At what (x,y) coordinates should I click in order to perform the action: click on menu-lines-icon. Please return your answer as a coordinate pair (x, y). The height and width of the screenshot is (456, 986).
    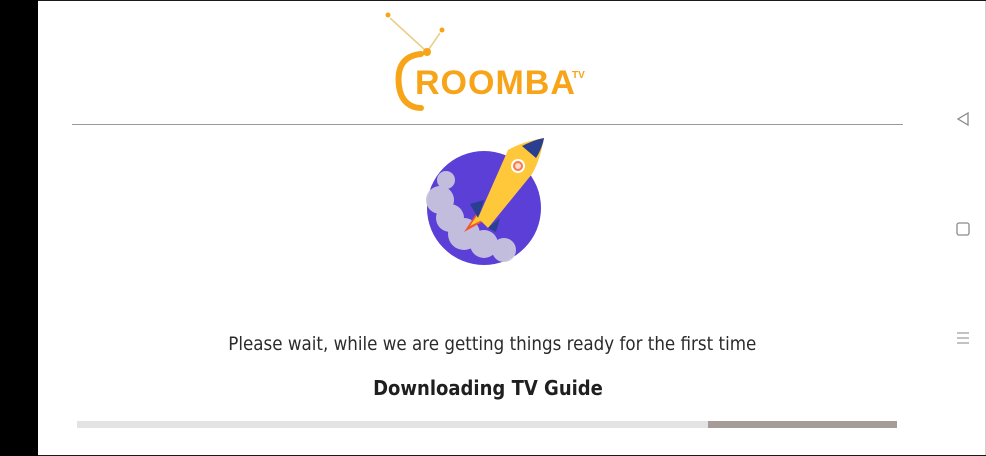
    Looking at the image, I should click on (963, 338).